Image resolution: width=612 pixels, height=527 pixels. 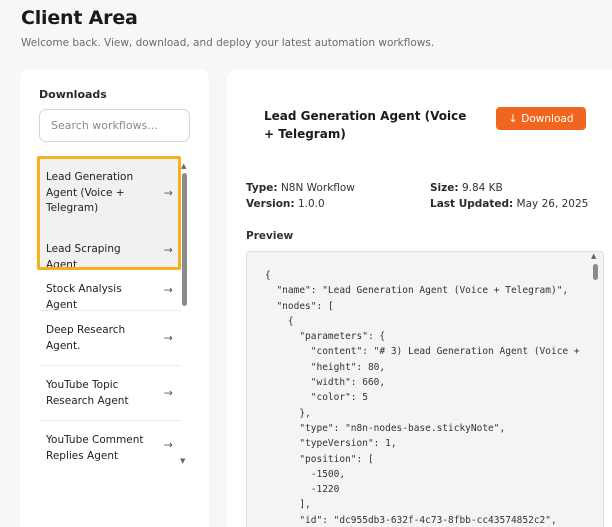 What do you see at coordinates (262, 188) in the screenshot?
I see `type-label: Type:` at bounding box center [262, 188].